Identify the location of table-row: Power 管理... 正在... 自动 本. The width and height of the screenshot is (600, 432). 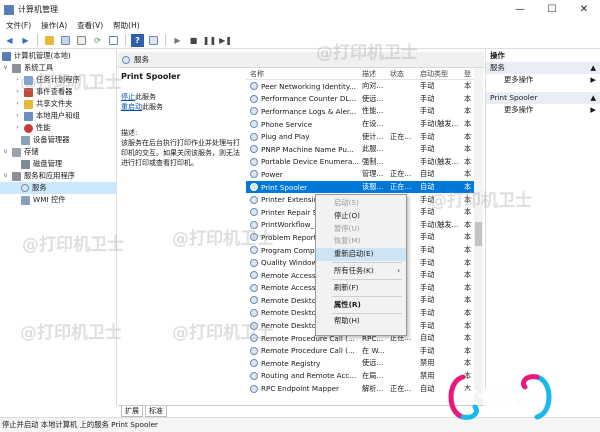
(360, 174).